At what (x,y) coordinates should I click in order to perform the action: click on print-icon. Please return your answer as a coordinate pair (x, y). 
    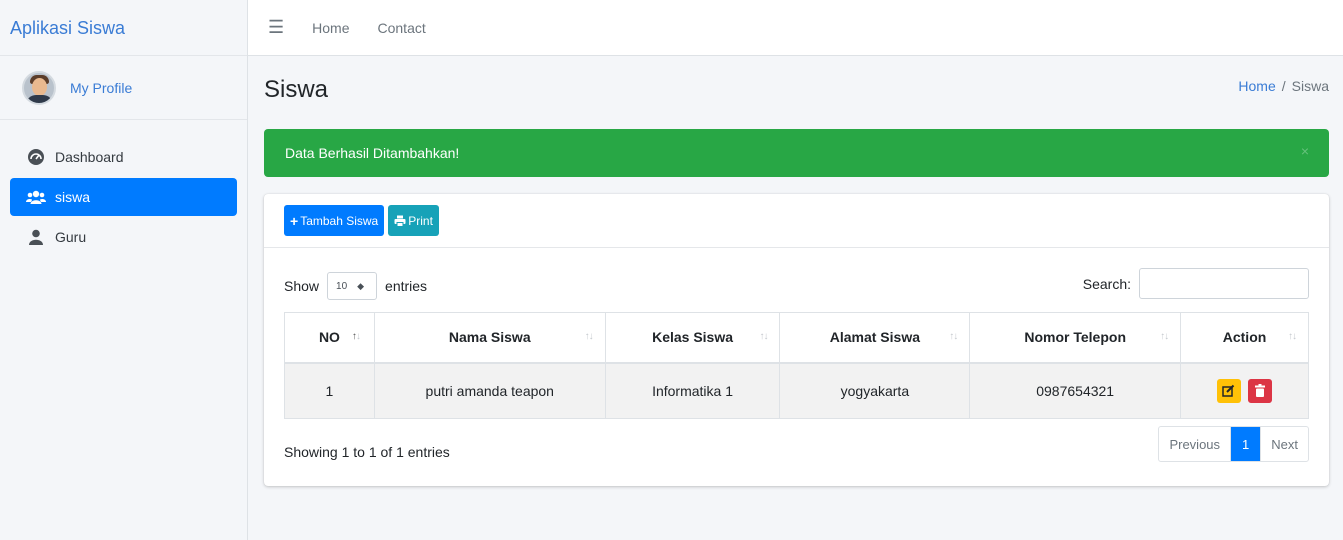
    Looking at the image, I should click on (400, 221).